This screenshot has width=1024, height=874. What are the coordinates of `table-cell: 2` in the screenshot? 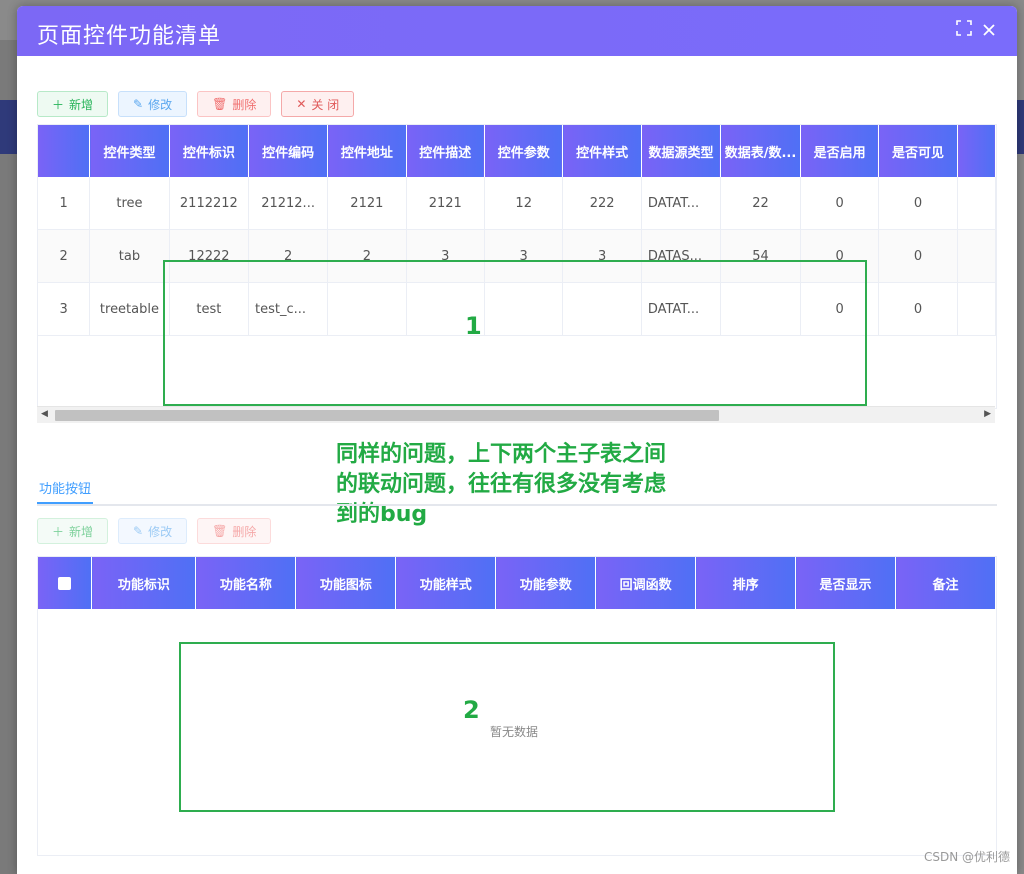 It's located at (64, 256).